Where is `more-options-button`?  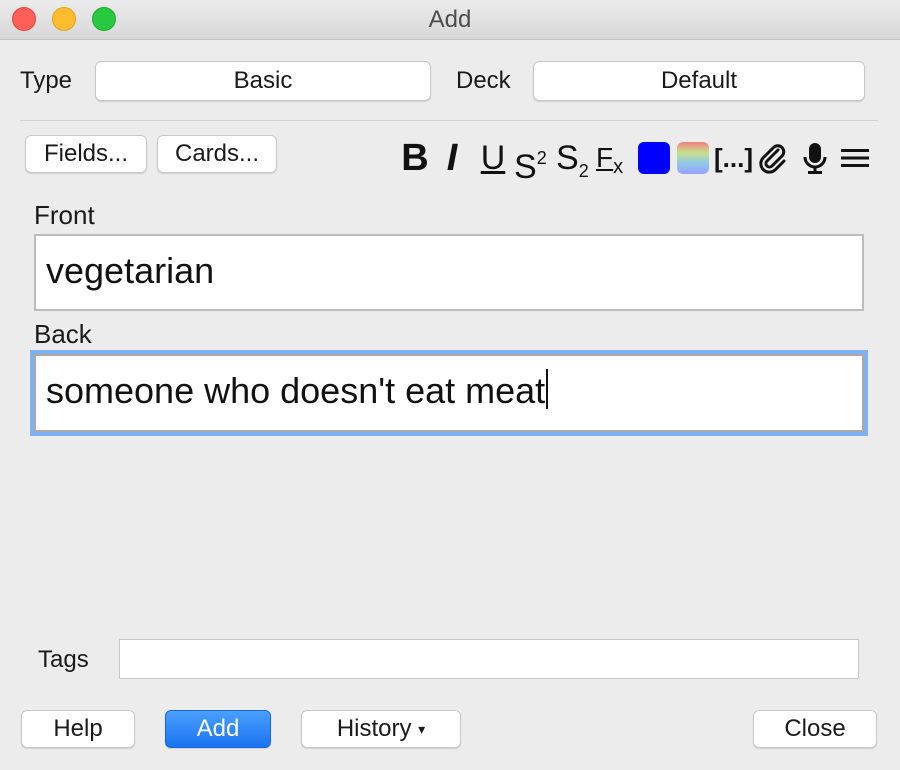 more-options-button is located at coordinates (855, 158).